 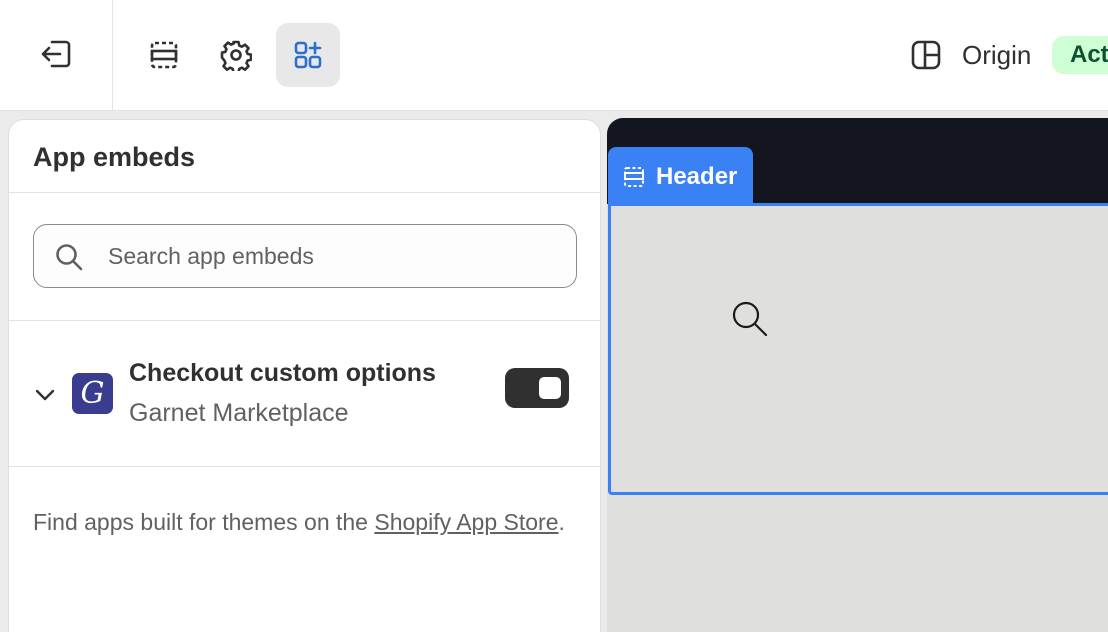 I want to click on chevron-down-icon, so click(x=45, y=395).